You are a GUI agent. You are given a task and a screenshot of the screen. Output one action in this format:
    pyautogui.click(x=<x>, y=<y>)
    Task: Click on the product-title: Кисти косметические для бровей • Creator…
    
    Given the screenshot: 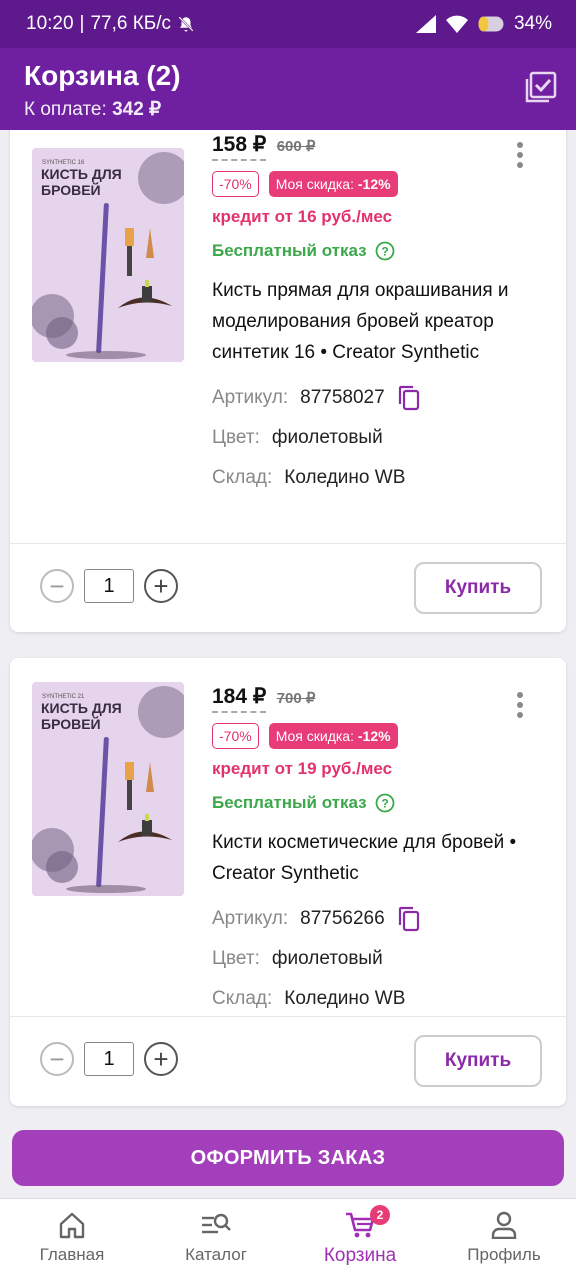 What is the action you would take?
    pyautogui.click(x=380, y=858)
    